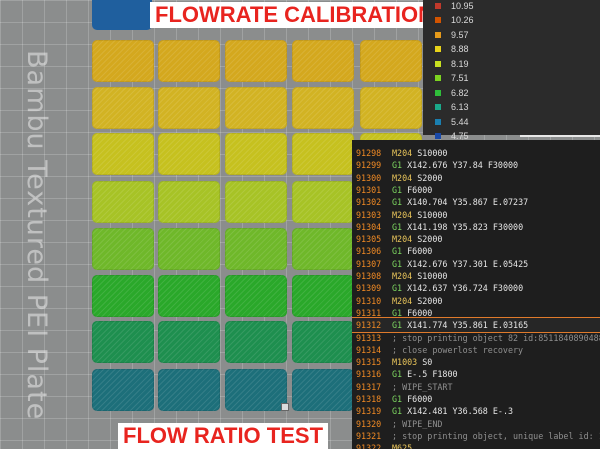 This screenshot has width=600, height=449. I want to click on gcode-command: M1003, so click(405, 362).